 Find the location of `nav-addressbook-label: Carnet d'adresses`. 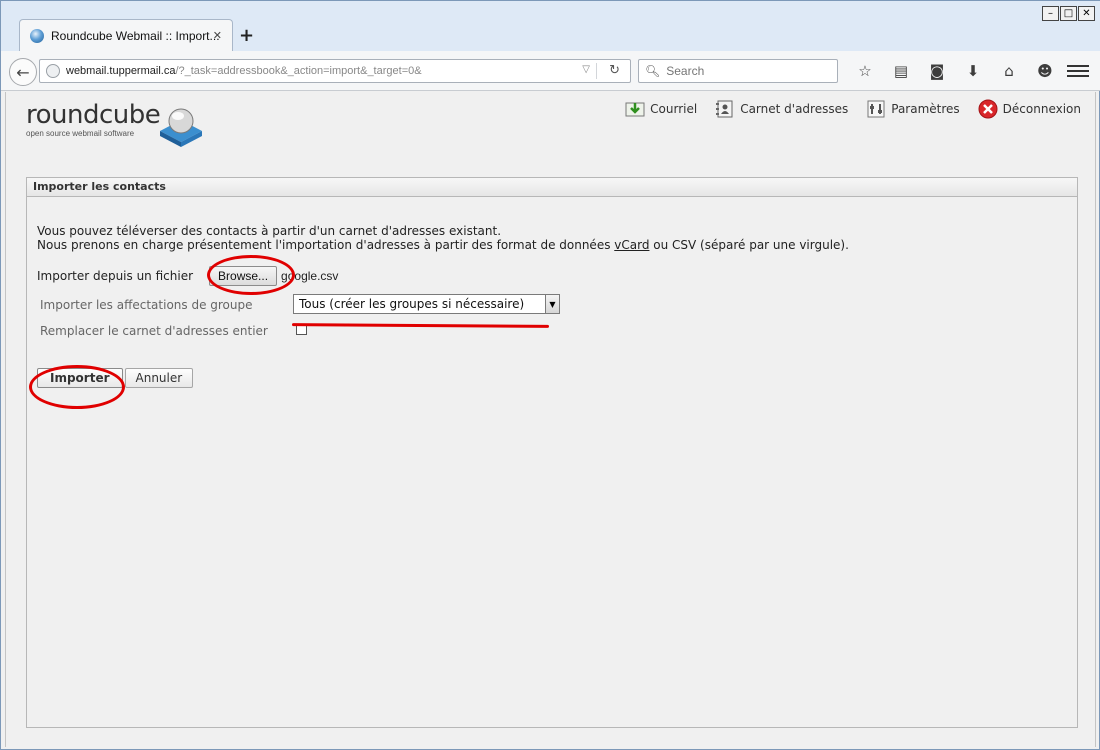

nav-addressbook-label: Carnet d'adresses is located at coordinates (794, 109).